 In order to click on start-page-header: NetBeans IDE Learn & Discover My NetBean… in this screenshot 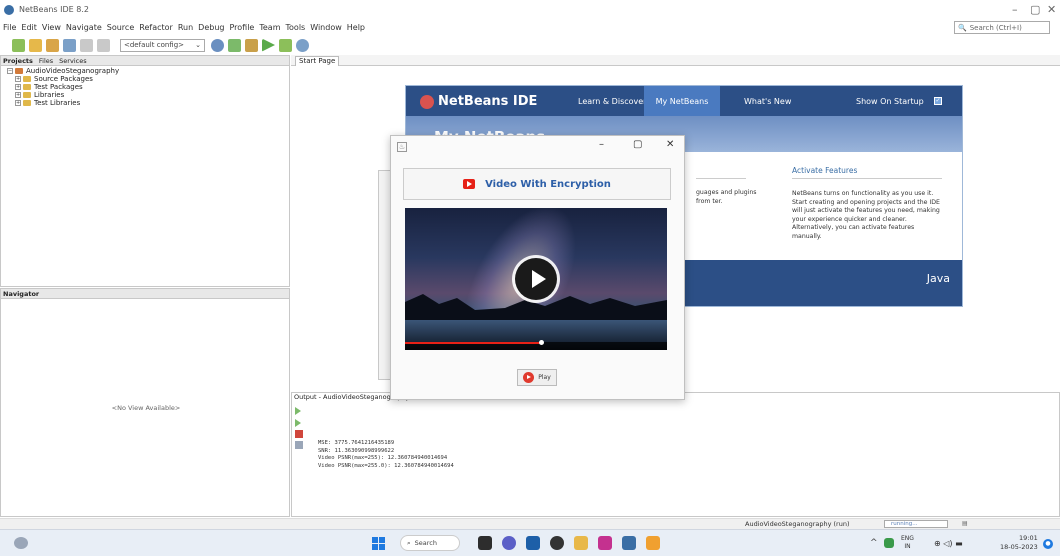, I will do `click(684, 101)`.